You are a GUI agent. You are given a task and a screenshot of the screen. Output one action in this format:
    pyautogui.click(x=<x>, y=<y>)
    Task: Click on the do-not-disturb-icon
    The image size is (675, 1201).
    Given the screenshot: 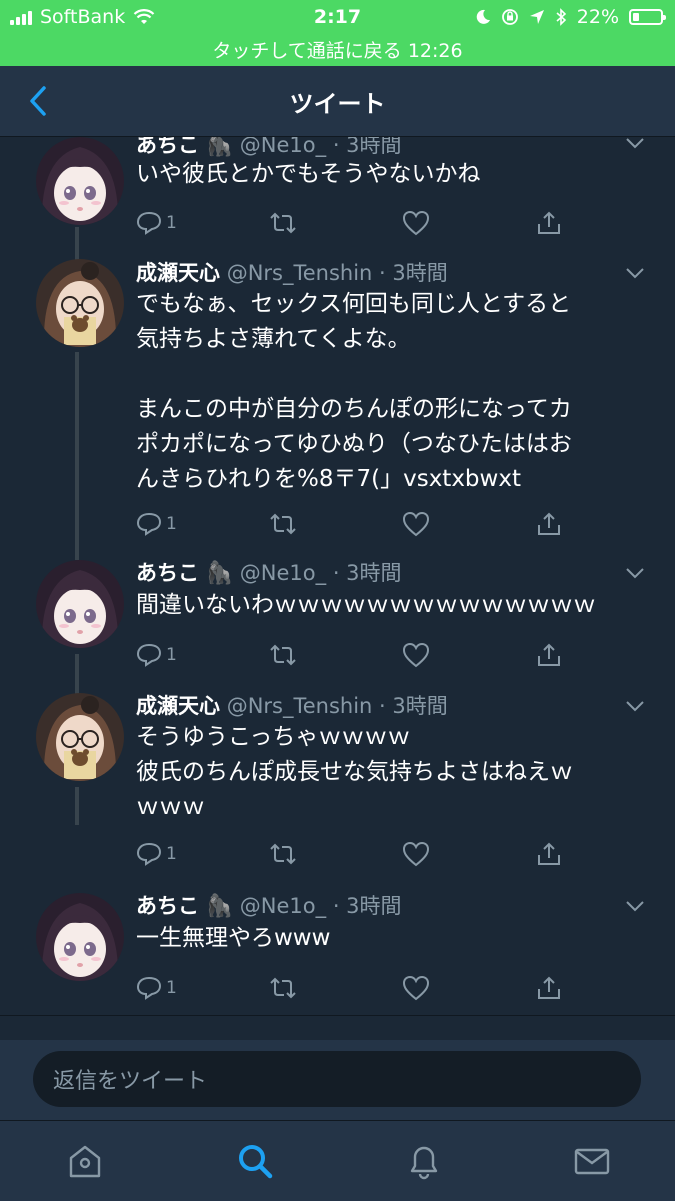 What is the action you would take?
    pyautogui.click(x=483, y=16)
    